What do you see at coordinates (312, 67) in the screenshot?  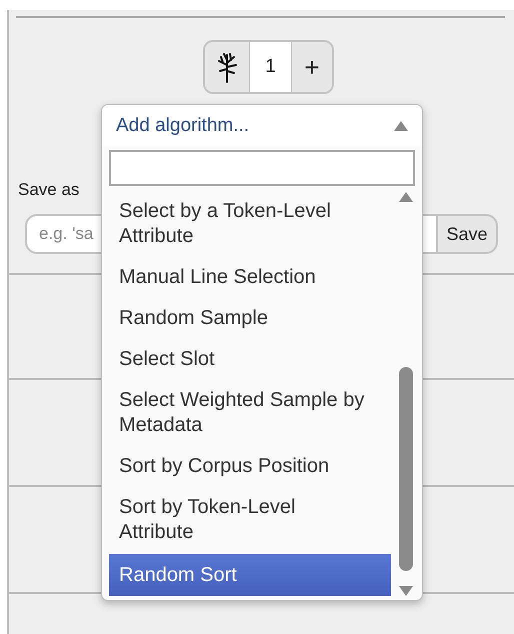 I see `add-button: +` at bounding box center [312, 67].